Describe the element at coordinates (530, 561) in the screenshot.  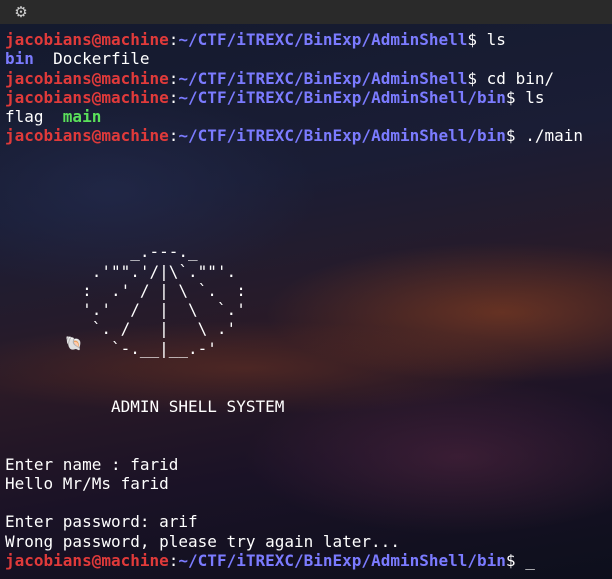
I see `text-cursor: _` at that location.